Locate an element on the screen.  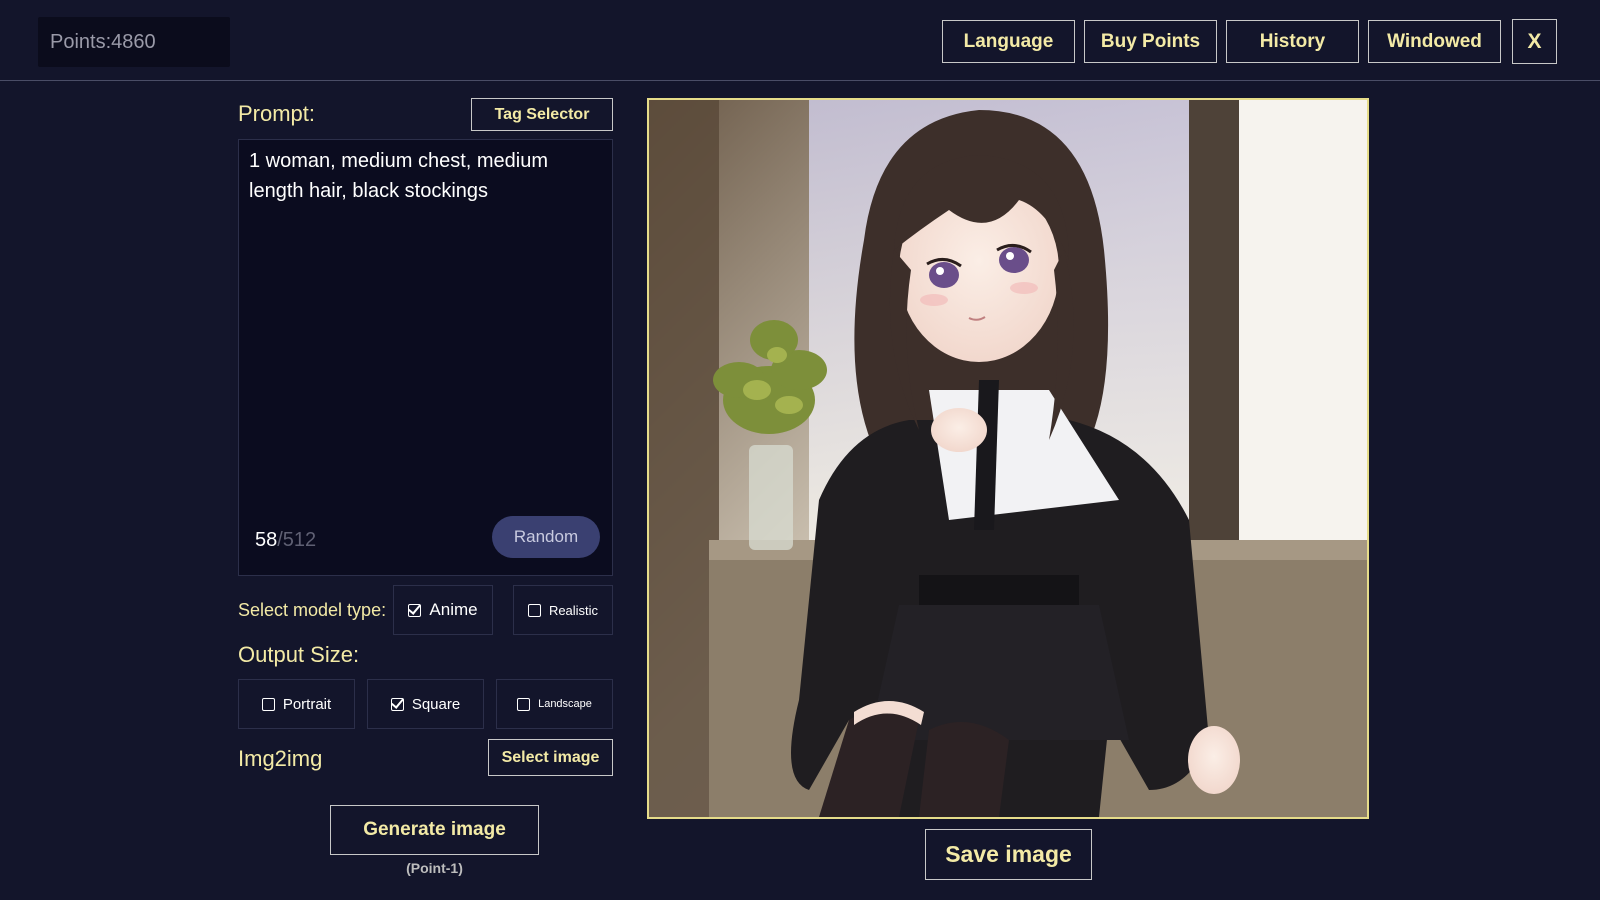
generate-cost-note: (Point-1) is located at coordinates (434, 868).